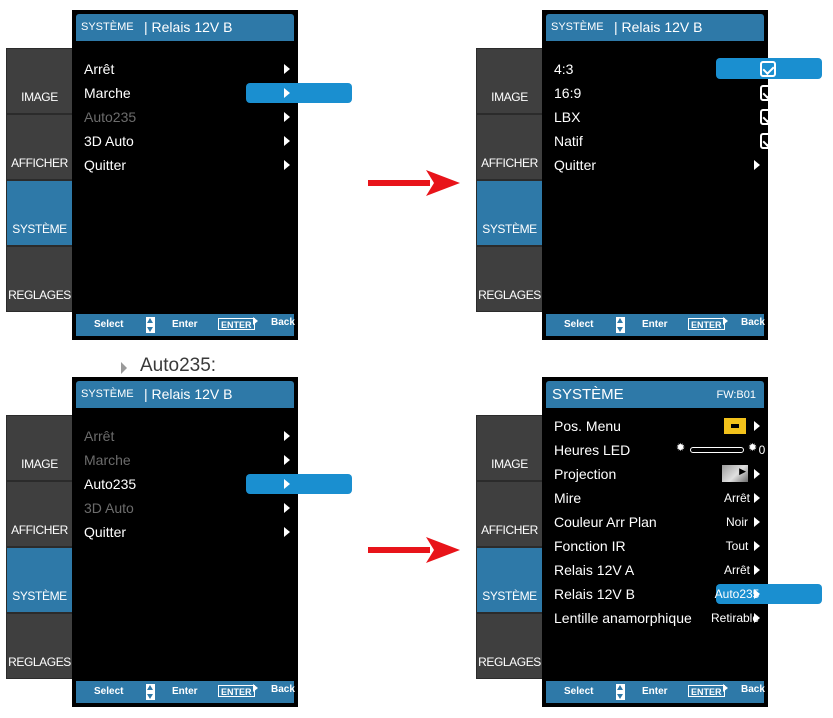  What do you see at coordinates (682, 594) in the screenshot?
I see `setting-relais-12v-b: Relais 12V B Auto235` at bounding box center [682, 594].